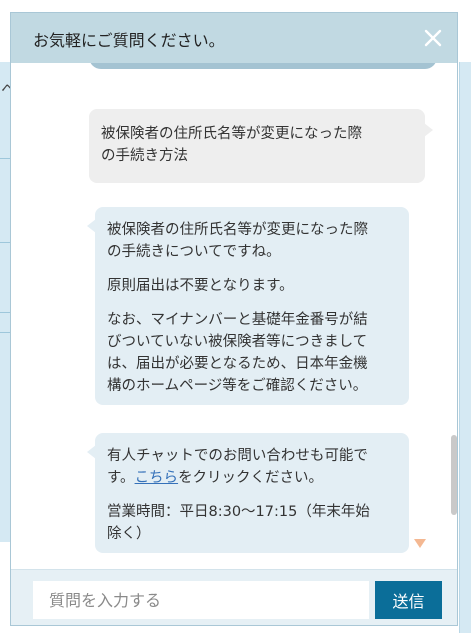 The image size is (471, 633). What do you see at coordinates (194, 252) in the screenshot?
I see `bot-message-line: の手続きについてですね。` at bounding box center [194, 252].